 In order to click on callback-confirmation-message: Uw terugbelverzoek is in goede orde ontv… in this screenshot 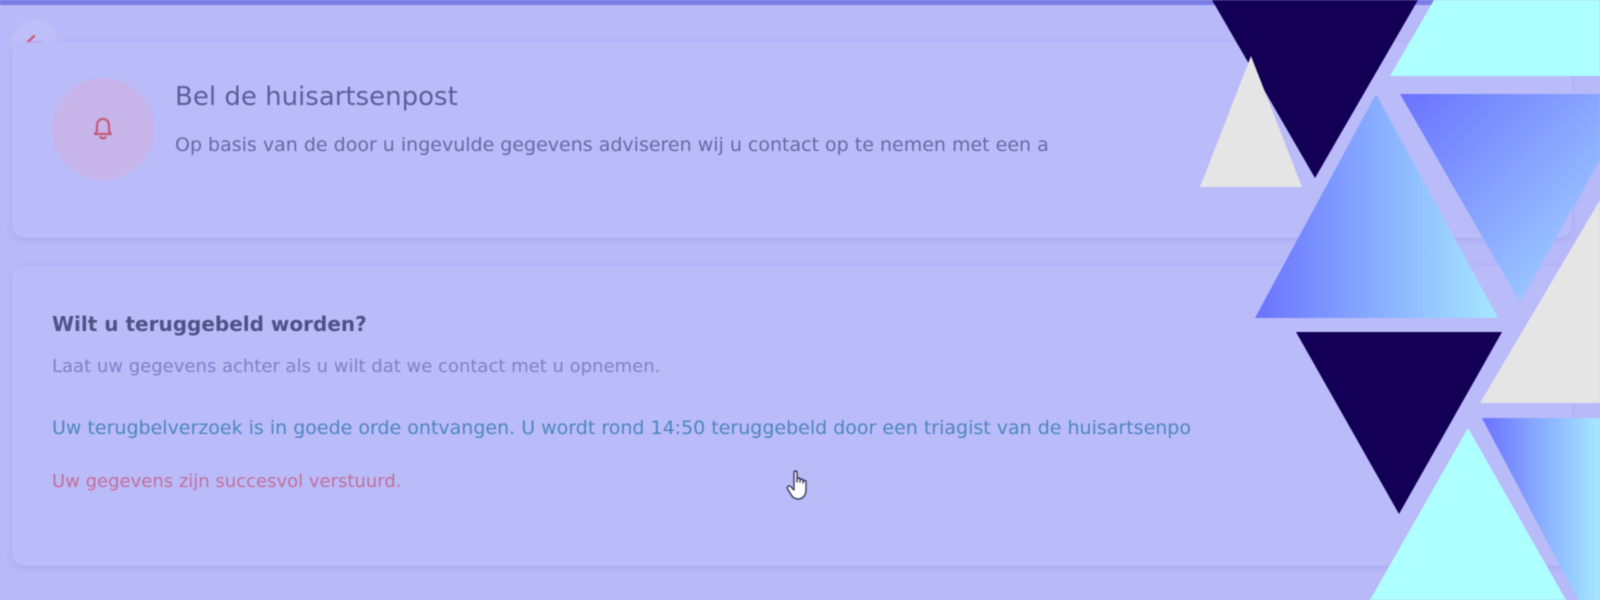, I will do `click(621, 428)`.